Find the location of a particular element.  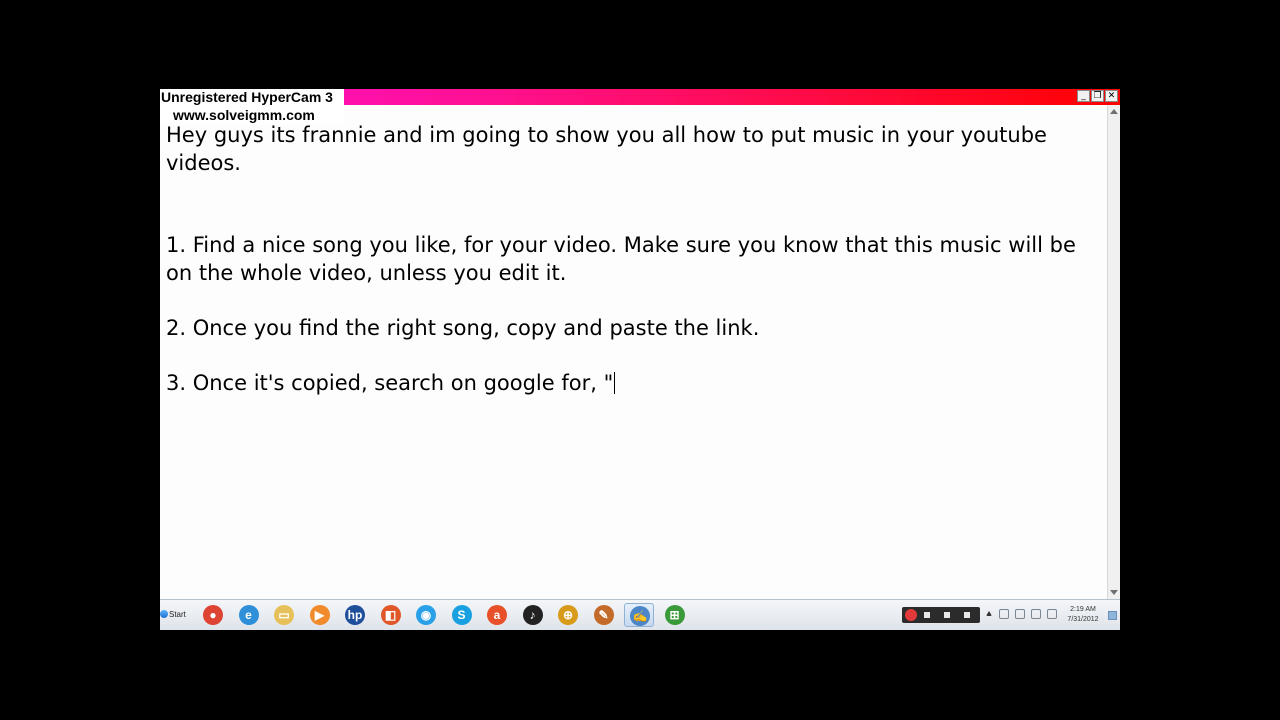

pause-icon is located at coordinates (947, 615).